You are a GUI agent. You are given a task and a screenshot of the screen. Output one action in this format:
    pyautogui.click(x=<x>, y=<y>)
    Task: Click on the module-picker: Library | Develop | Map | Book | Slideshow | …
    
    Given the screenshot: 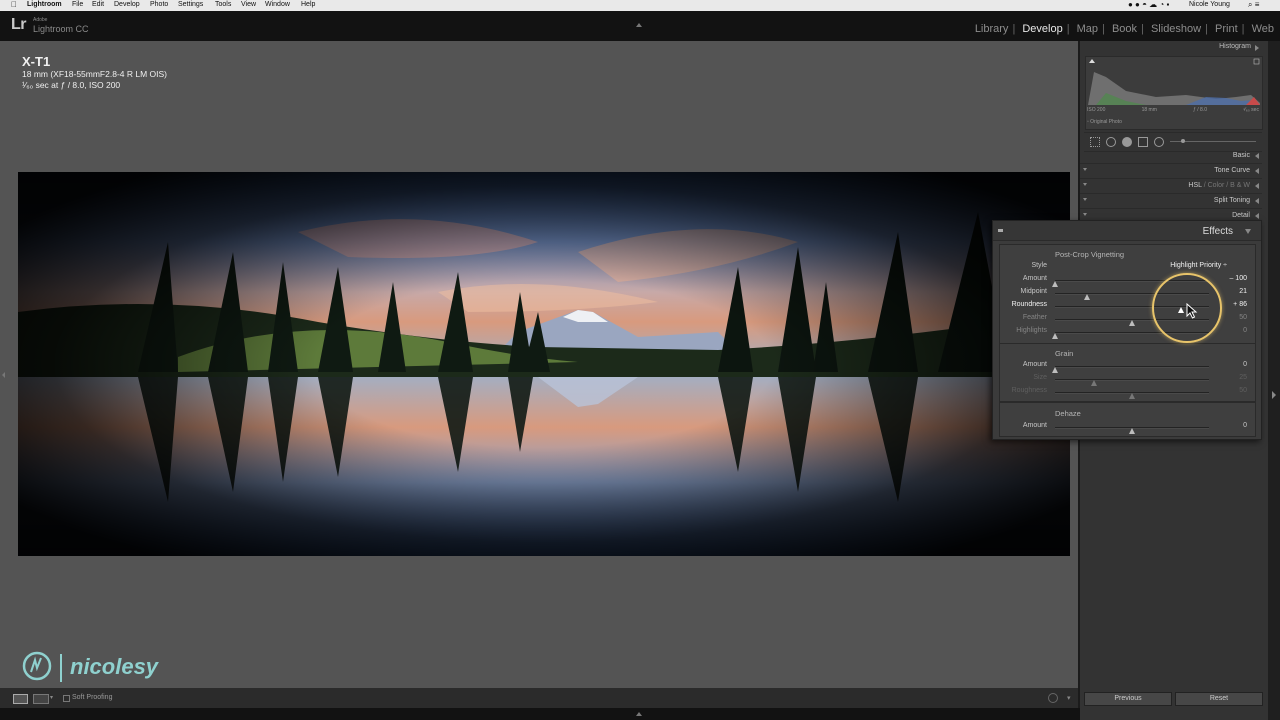 What is the action you would take?
    pyautogui.click(x=1124, y=29)
    